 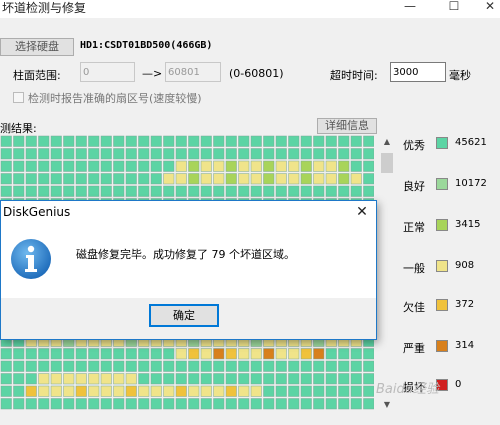 I want to click on legend-count: 908, so click(x=465, y=265).